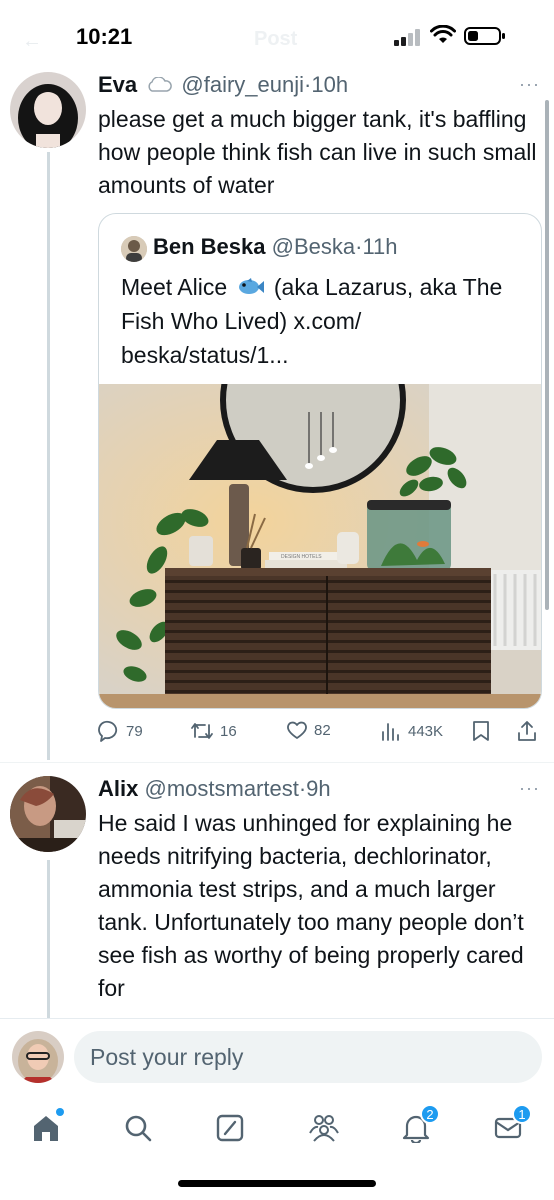  Describe the element at coordinates (108, 731) in the screenshot. I see `reply-icon` at that location.